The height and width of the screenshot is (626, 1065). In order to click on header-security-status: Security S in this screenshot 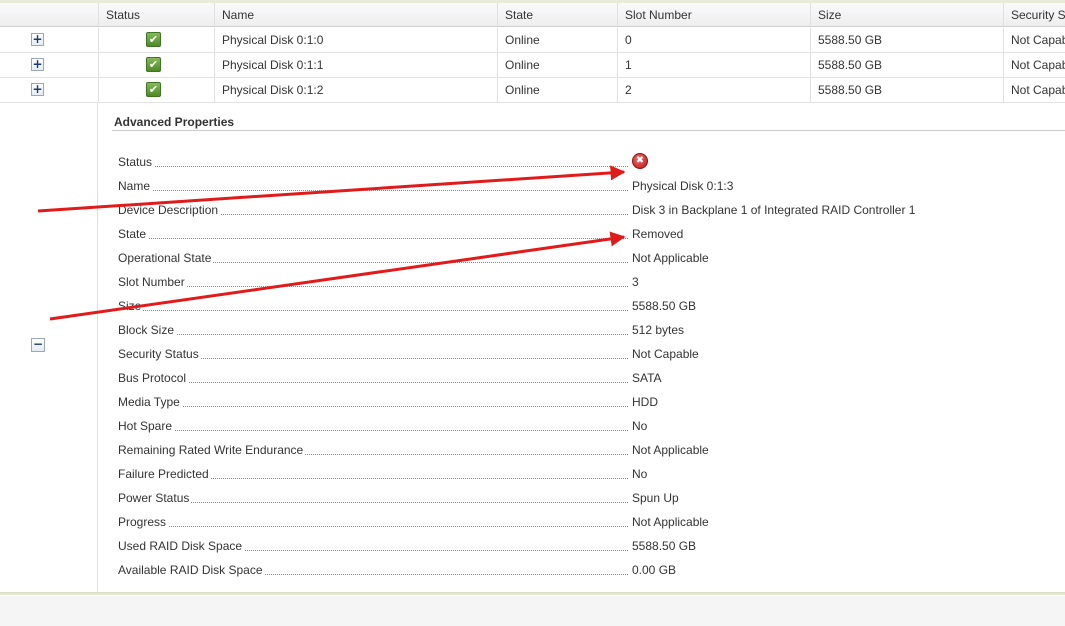, I will do `click(1034, 14)`.